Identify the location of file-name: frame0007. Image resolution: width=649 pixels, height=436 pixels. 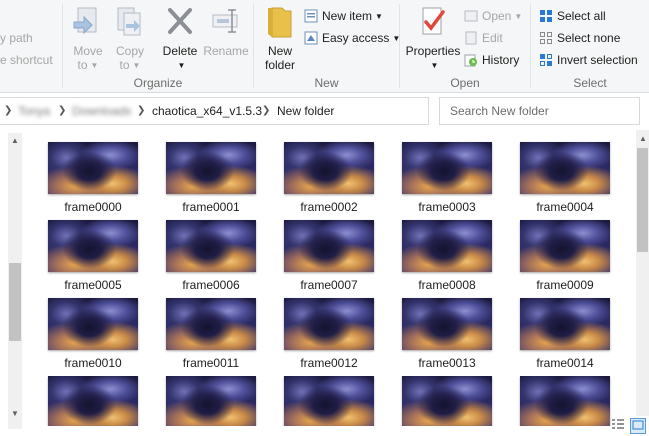
(329, 285).